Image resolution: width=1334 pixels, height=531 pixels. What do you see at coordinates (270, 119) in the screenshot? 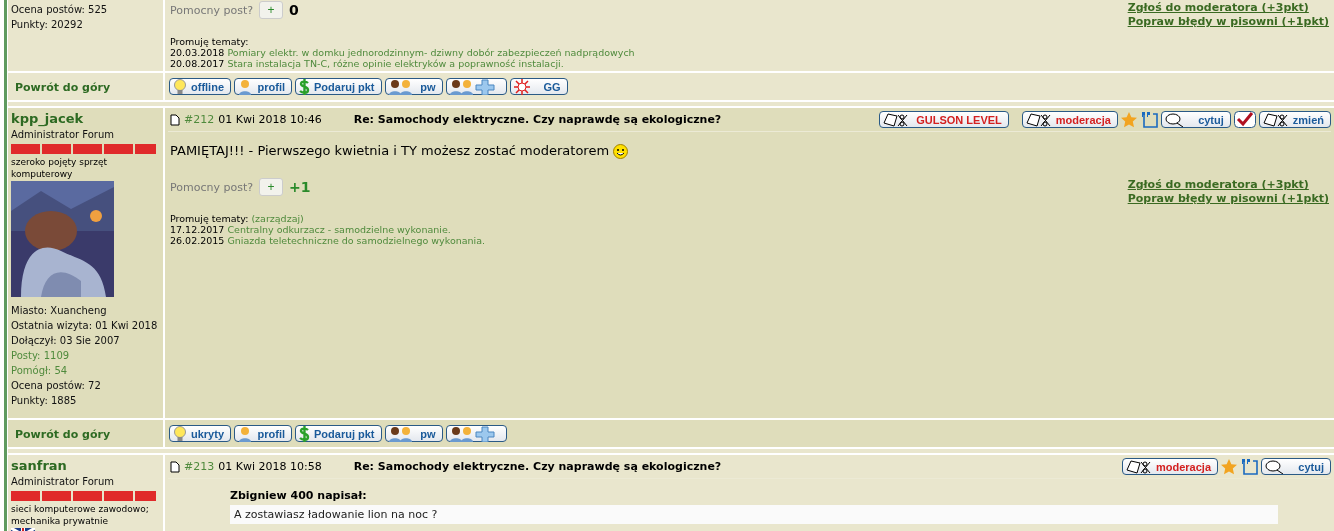
I see `post-date: 01 Kwi 2018 10:46` at bounding box center [270, 119].